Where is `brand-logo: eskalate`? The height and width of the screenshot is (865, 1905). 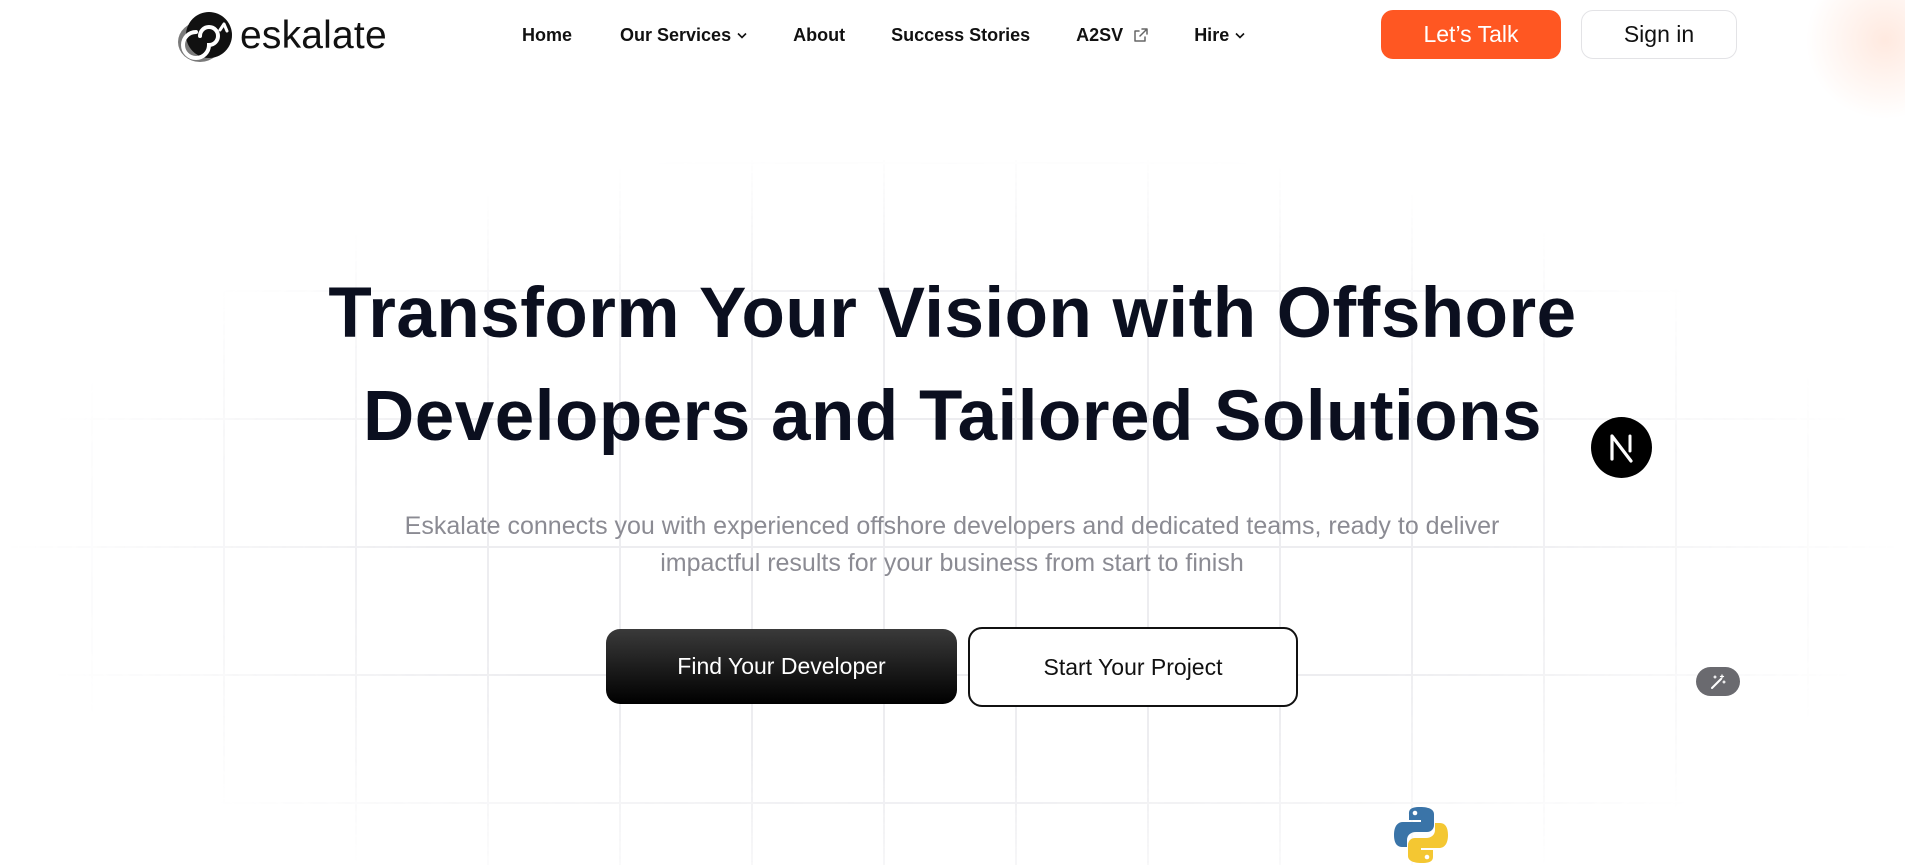
brand-logo: eskalate is located at coordinates (281, 36).